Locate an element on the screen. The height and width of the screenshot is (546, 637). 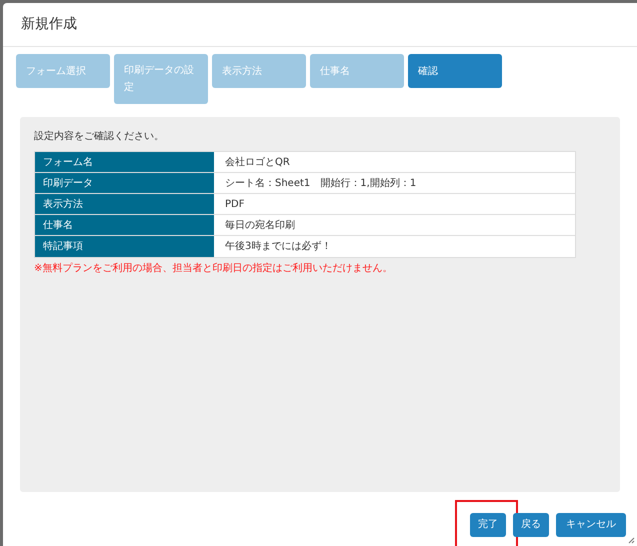
dialog-button: 完了 is located at coordinates (488, 524).